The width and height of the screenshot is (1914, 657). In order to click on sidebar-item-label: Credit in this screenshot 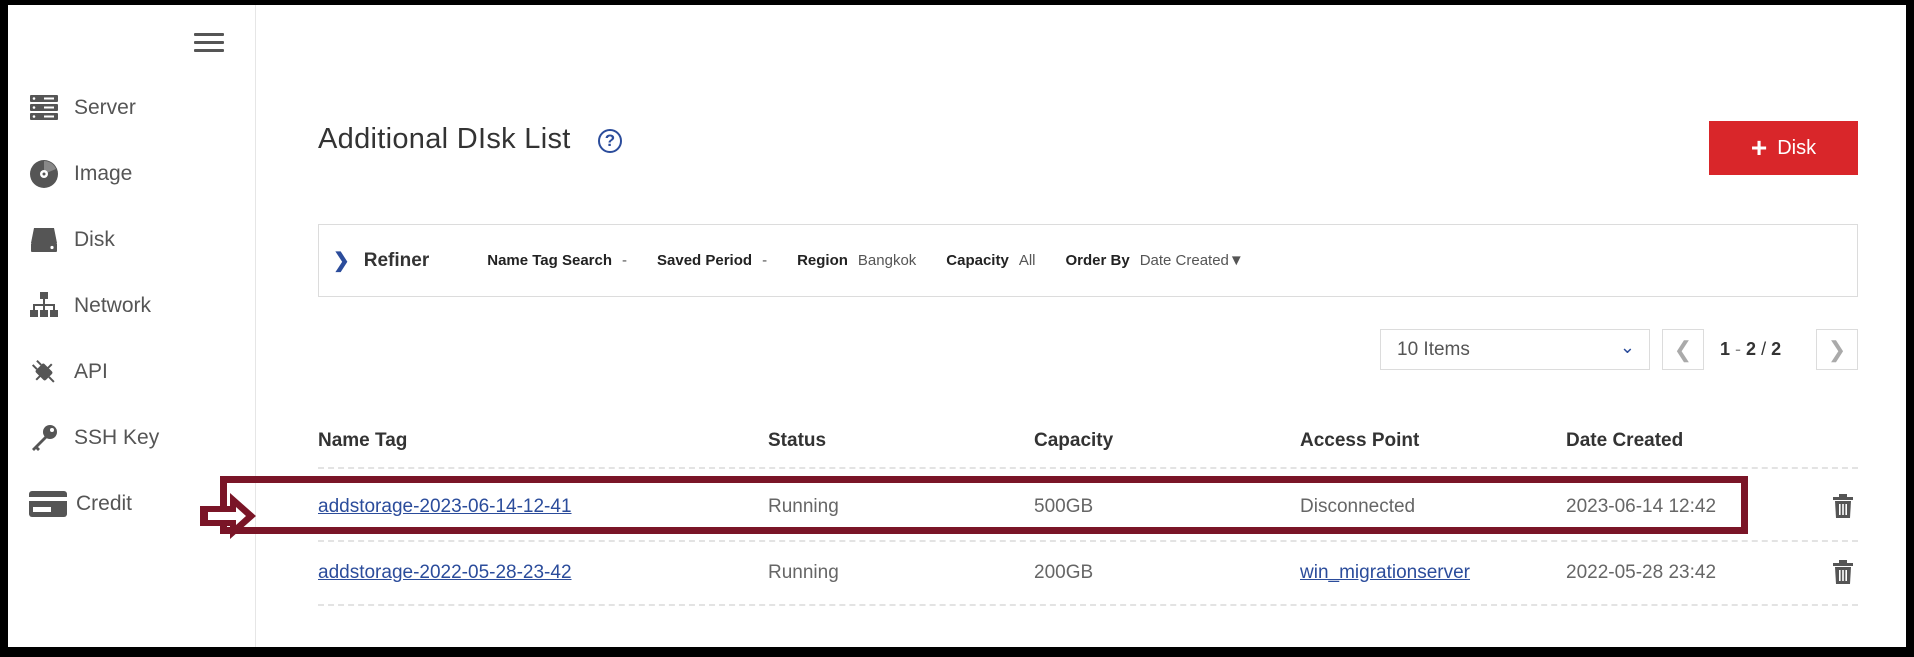, I will do `click(104, 503)`.